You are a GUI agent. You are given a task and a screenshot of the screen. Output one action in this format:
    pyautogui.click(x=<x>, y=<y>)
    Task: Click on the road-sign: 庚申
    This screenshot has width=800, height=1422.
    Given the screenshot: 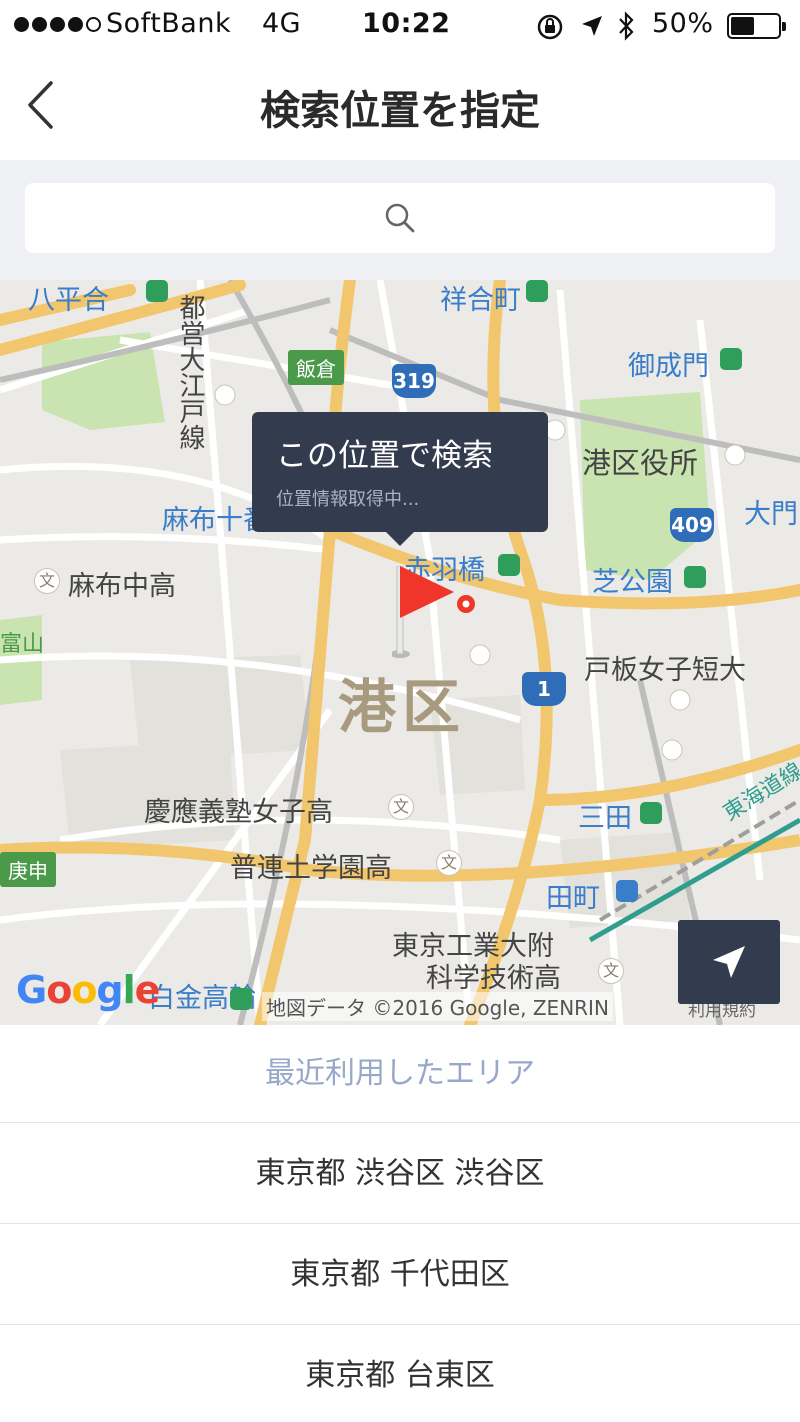 What is the action you would take?
    pyautogui.click(x=28, y=869)
    